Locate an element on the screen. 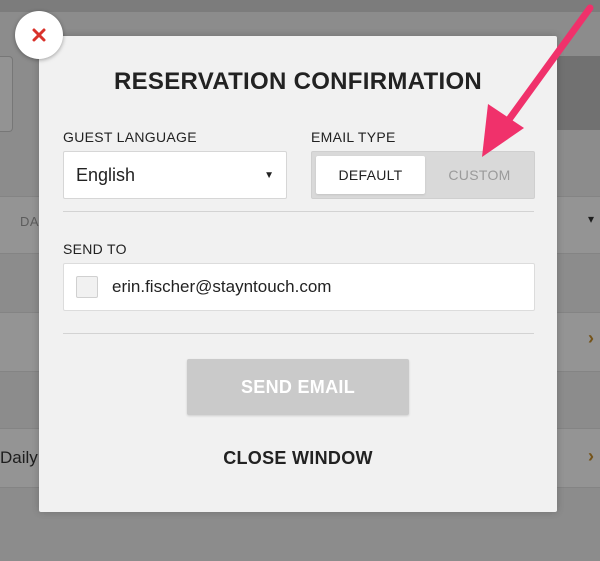 This screenshot has height=561, width=600. modal-title: RESERVATION CONFIRMATION is located at coordinates (298, 81).